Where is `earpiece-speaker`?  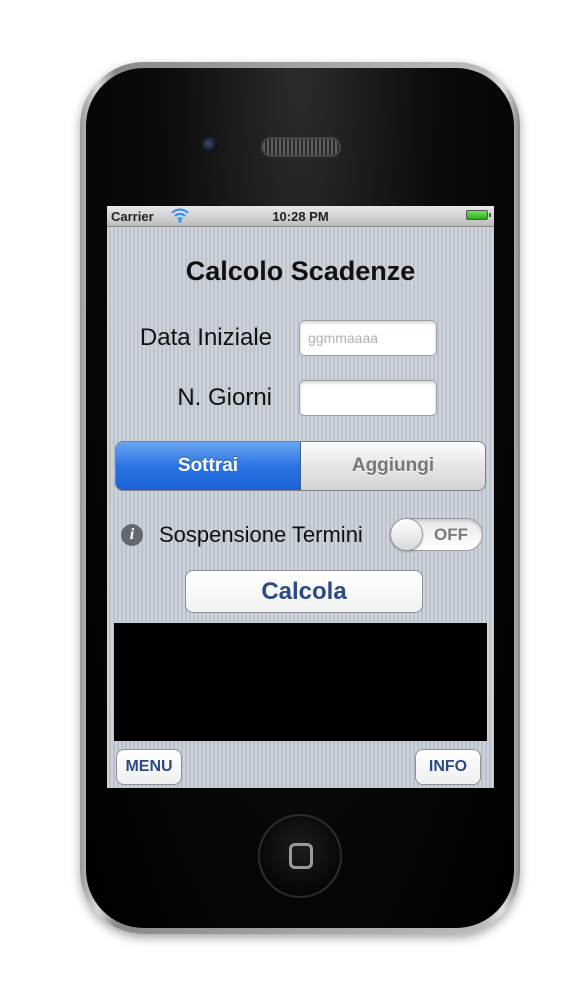
earpiece-speaker is located at coordinates (301, 147).